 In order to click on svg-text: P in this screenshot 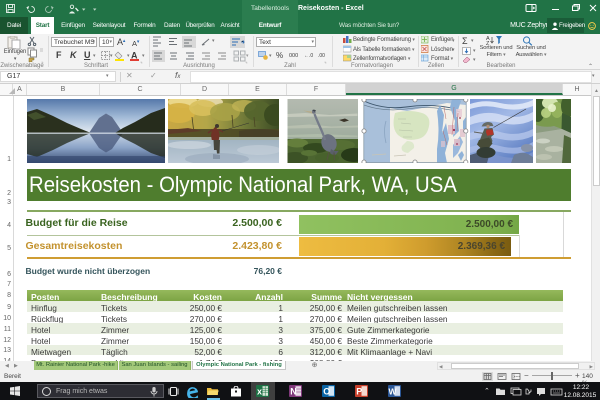, I will do `click(359, 392)`.